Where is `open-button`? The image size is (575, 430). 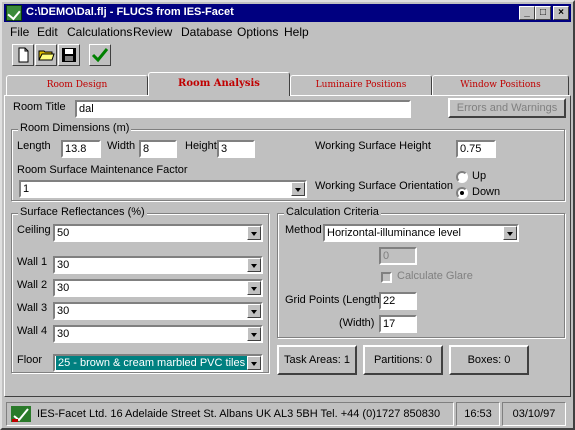 open-button is located at coordinates (46, 55).